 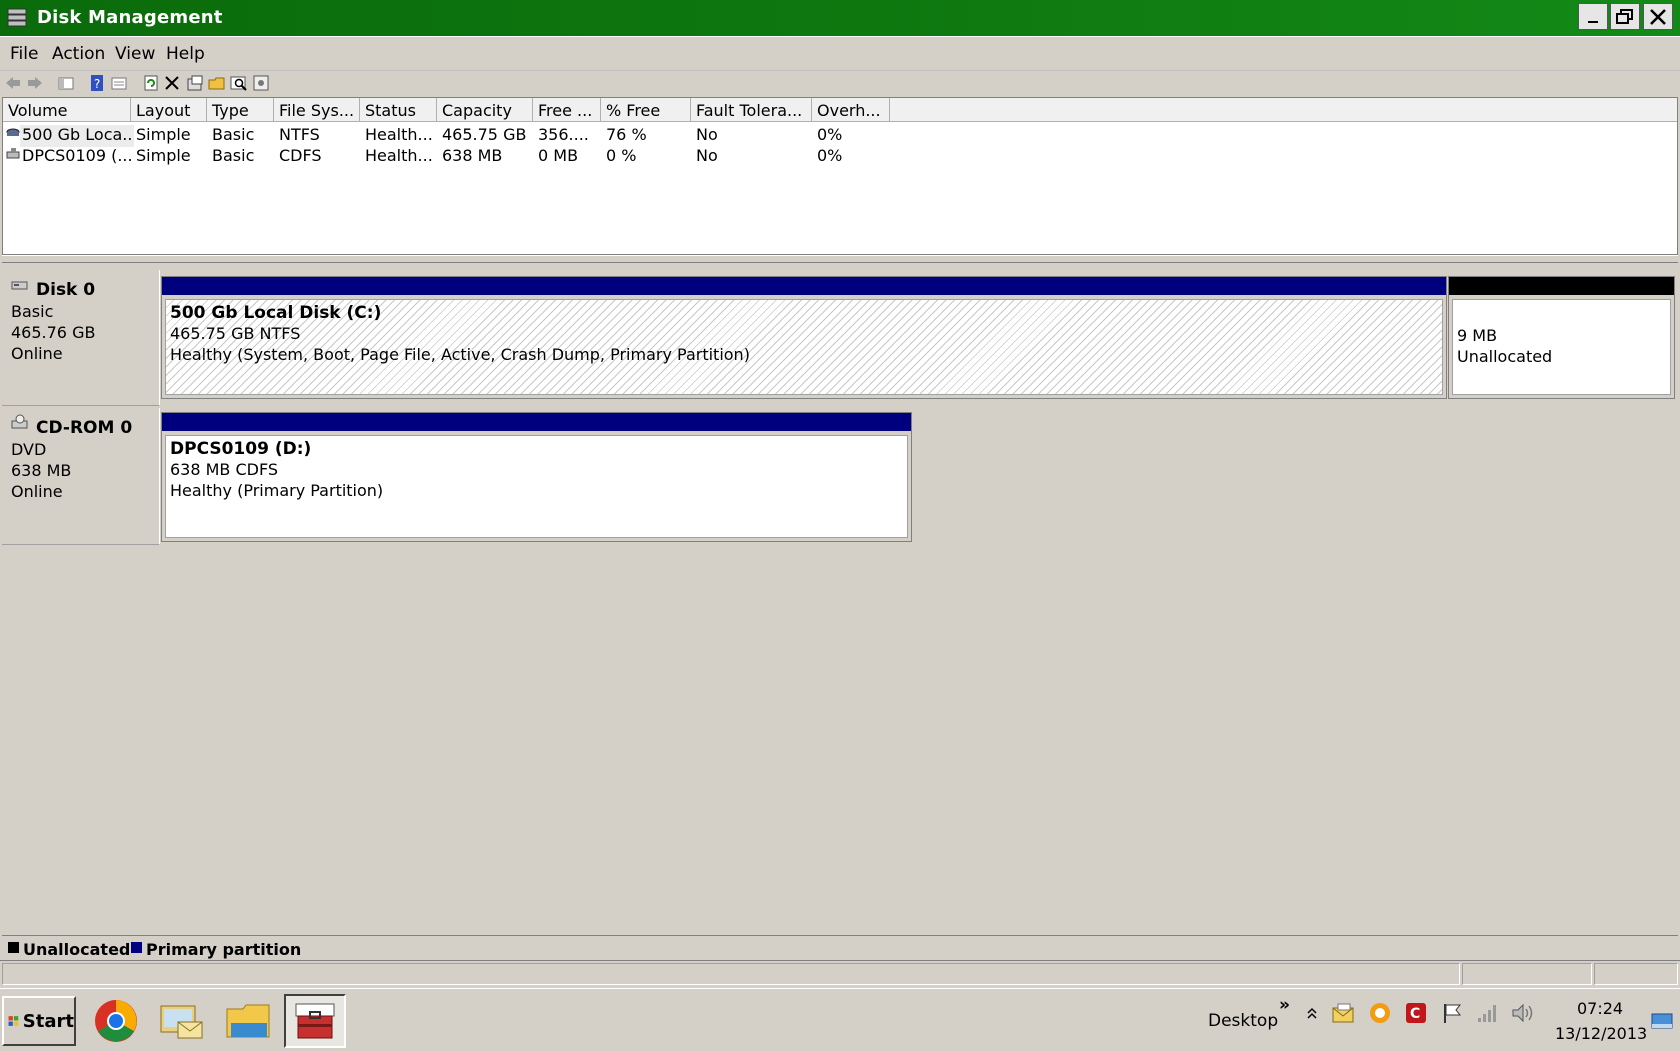 I want to click on open-icon, so click(x=217, y=83).